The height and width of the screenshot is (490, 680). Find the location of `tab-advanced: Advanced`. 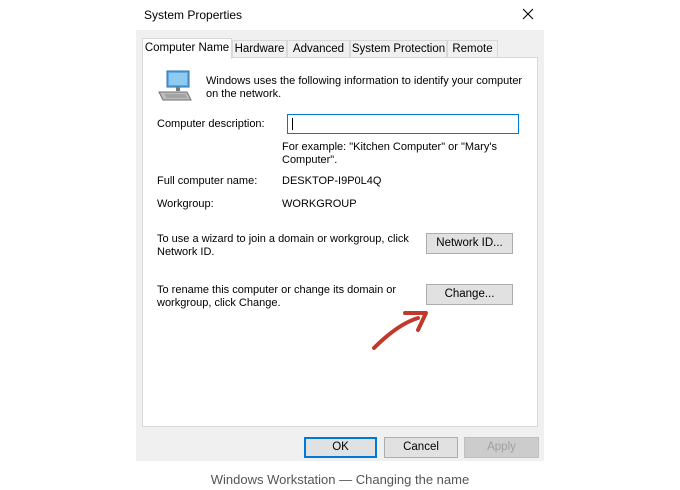

tab-advanced: Advanced is located at coordinates (318, 49).